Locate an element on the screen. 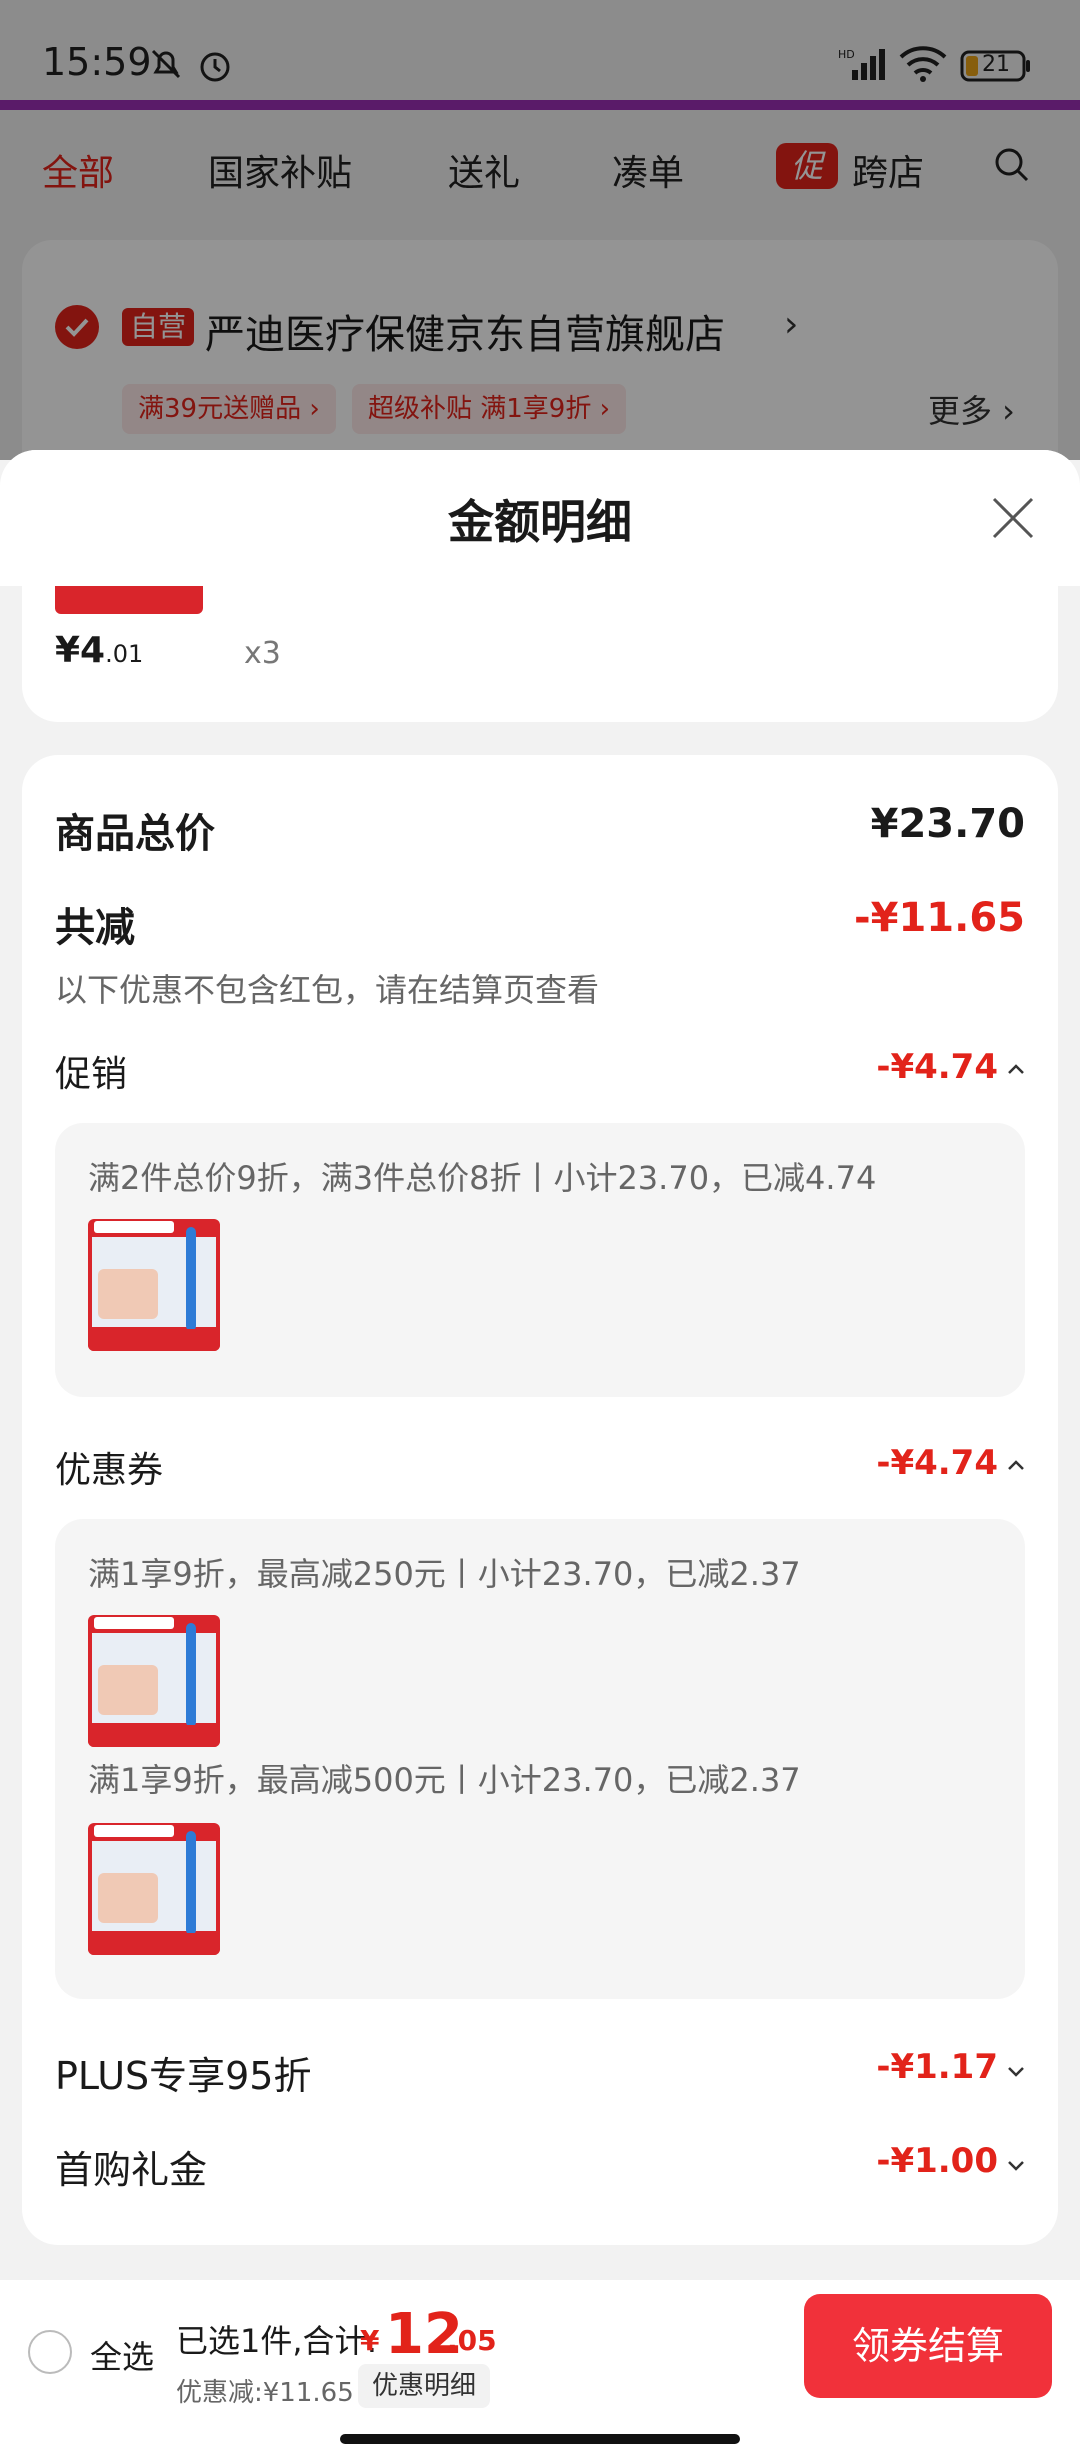  total-reduce-value: -¥11.65 is located at coordinates (939, 918).